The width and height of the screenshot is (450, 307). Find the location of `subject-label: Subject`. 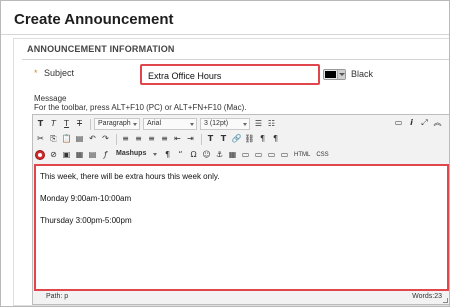

subject-label: Subject is located at coordinates (59, 73).